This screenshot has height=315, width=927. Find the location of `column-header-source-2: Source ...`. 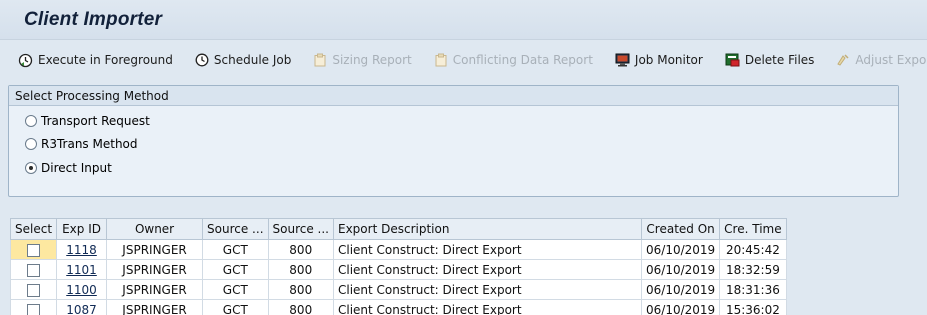

column-header-source-2: Source ... is located at coordinates (301, 229).